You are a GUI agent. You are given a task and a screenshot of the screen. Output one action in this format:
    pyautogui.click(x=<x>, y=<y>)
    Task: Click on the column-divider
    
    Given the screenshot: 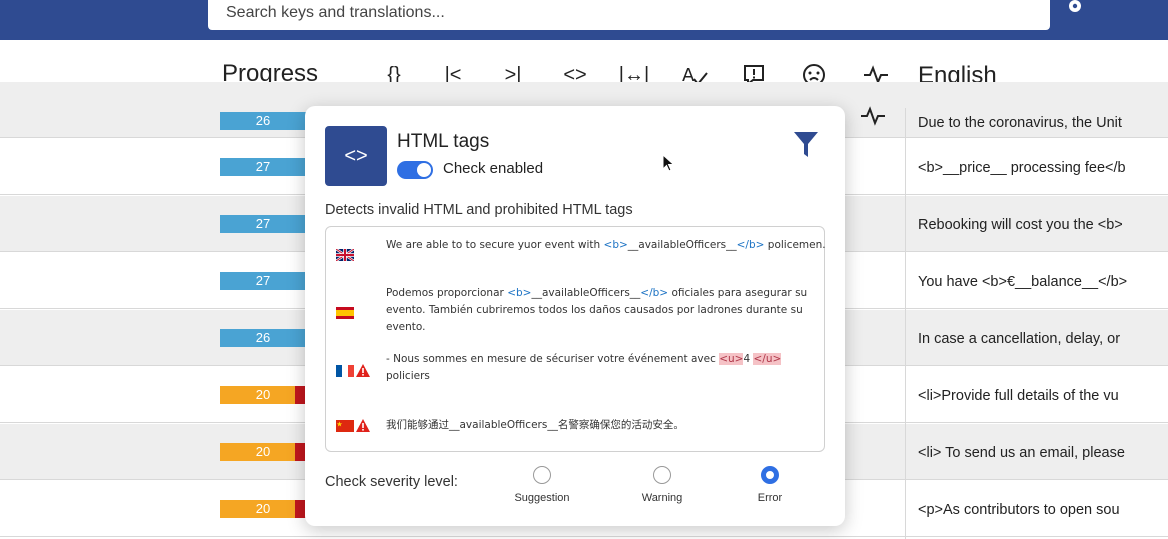 What is the action you would take?
    pyautogui.click(x=905, y=323)
    